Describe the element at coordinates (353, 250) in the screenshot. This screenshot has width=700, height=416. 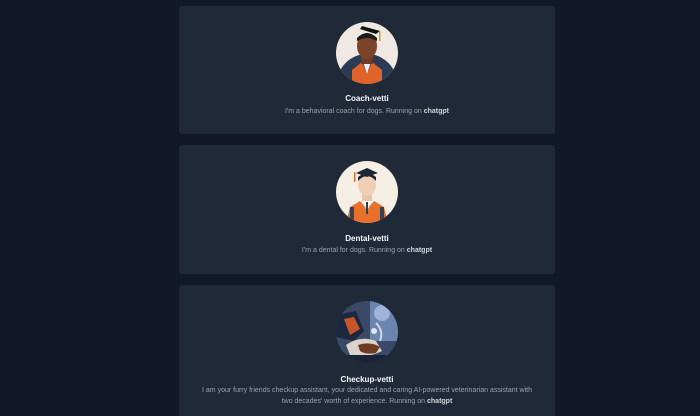
I see `bot-description-text: I'm a dental for dogs. Running on` at that location.